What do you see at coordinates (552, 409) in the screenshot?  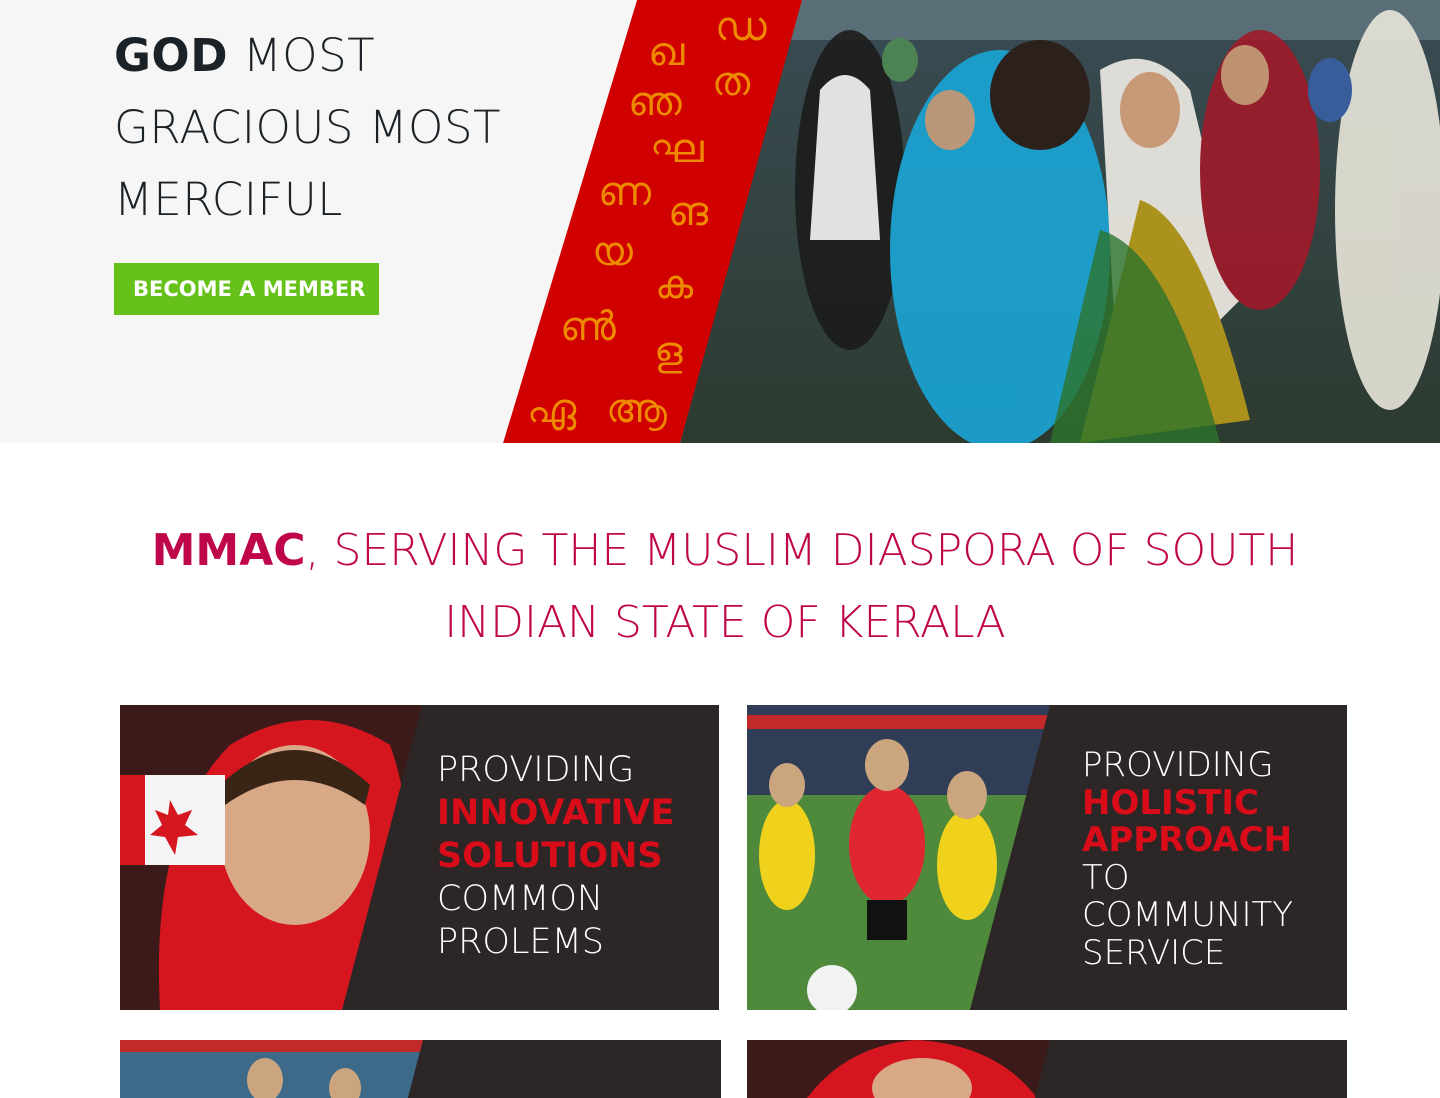 I see `malayalam-glyph: ഏ` at bounding box center [552, 409].